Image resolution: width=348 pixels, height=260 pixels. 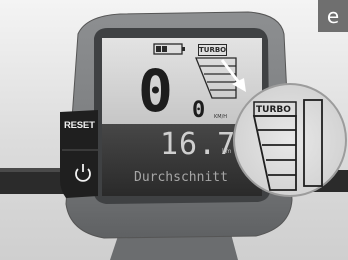 What do you see at coordinates (273, 110) in the screenshot?
I see `zoom-mode-label: TURBO` at bounding box center [273, 110].